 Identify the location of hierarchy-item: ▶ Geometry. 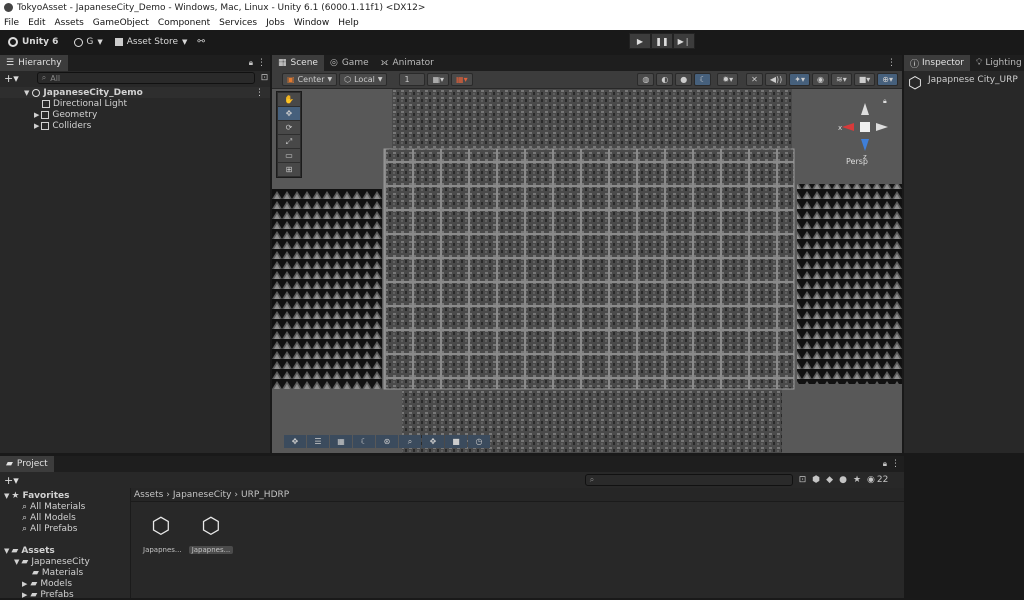
(135, 114).